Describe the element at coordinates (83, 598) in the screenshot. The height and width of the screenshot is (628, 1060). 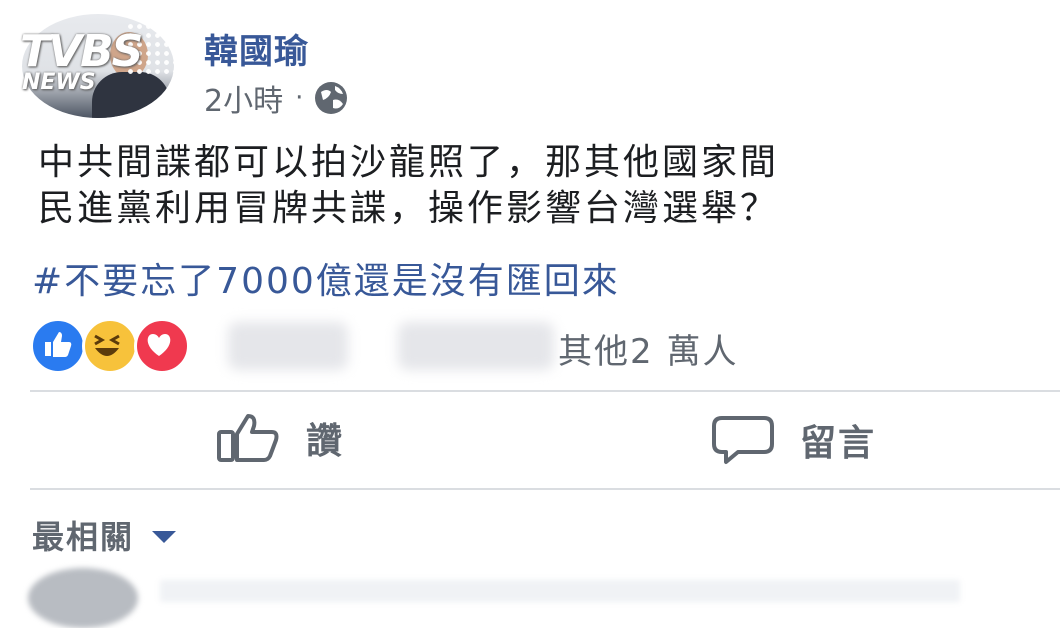
I see `comment-avatar` at that location.